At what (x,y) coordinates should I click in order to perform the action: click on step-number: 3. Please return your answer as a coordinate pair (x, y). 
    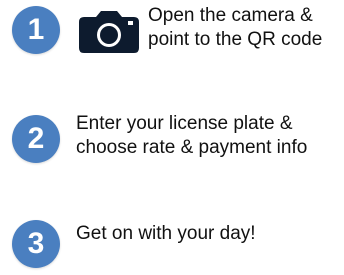
    Looking at the image, I should click on (36, 243).